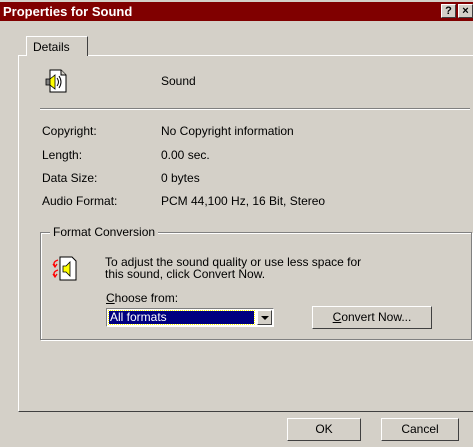 The width and height of the screenshot is (473, 447). I want to click on title-bar: Properties for Sound ? ×, so click(236, 11).